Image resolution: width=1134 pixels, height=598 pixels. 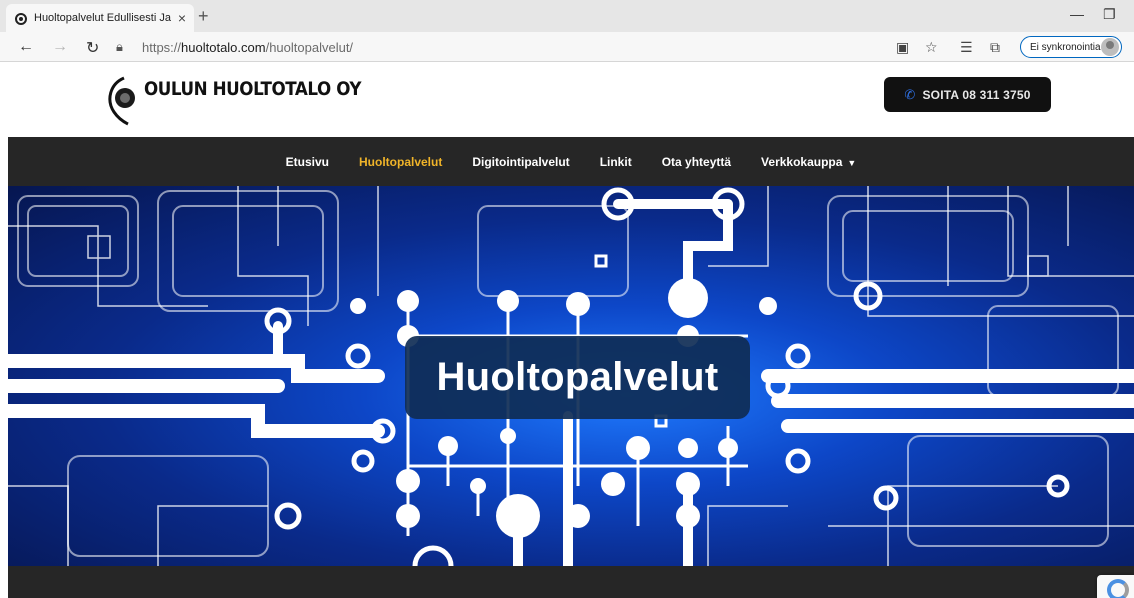 I want to click on nav-item-verkkokauppa: Verkkokauppa ▼, so click(x=808, y=162).